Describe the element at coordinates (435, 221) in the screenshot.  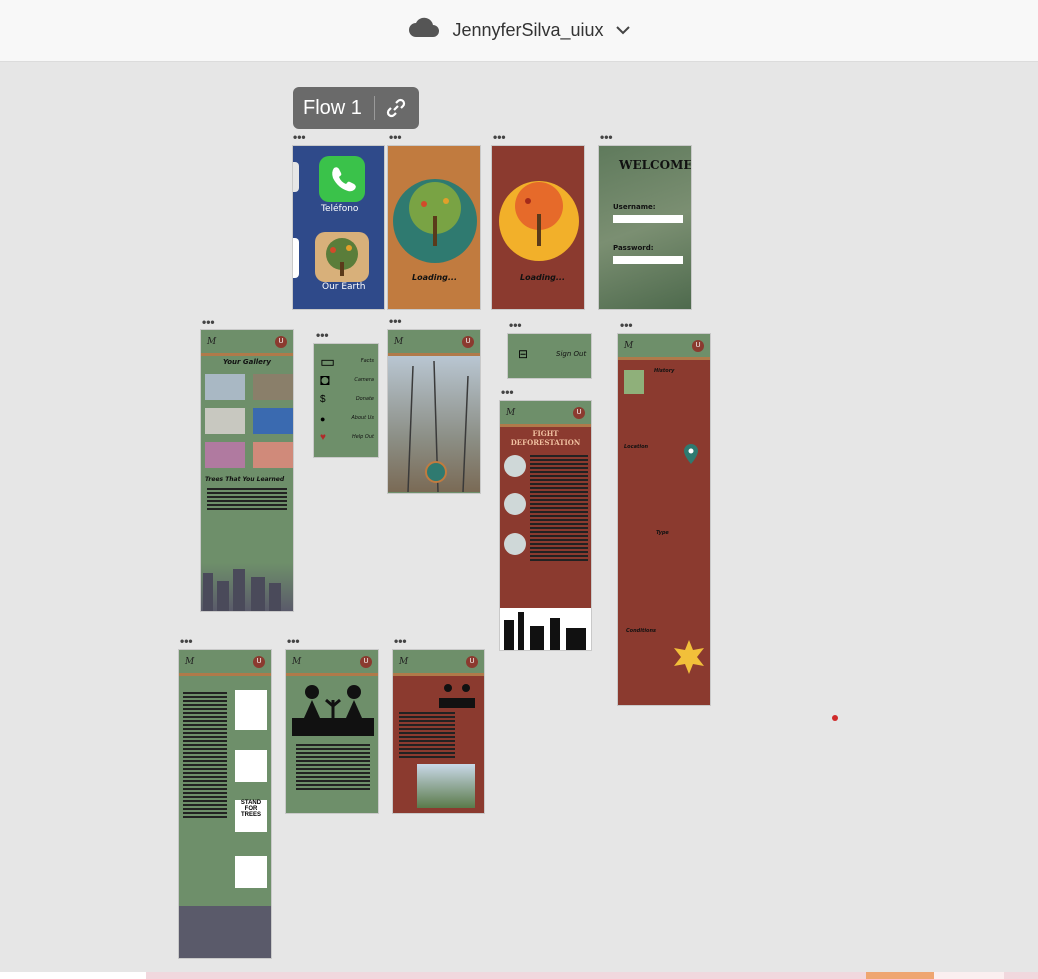
I see `tree-logo-icon` at that location.